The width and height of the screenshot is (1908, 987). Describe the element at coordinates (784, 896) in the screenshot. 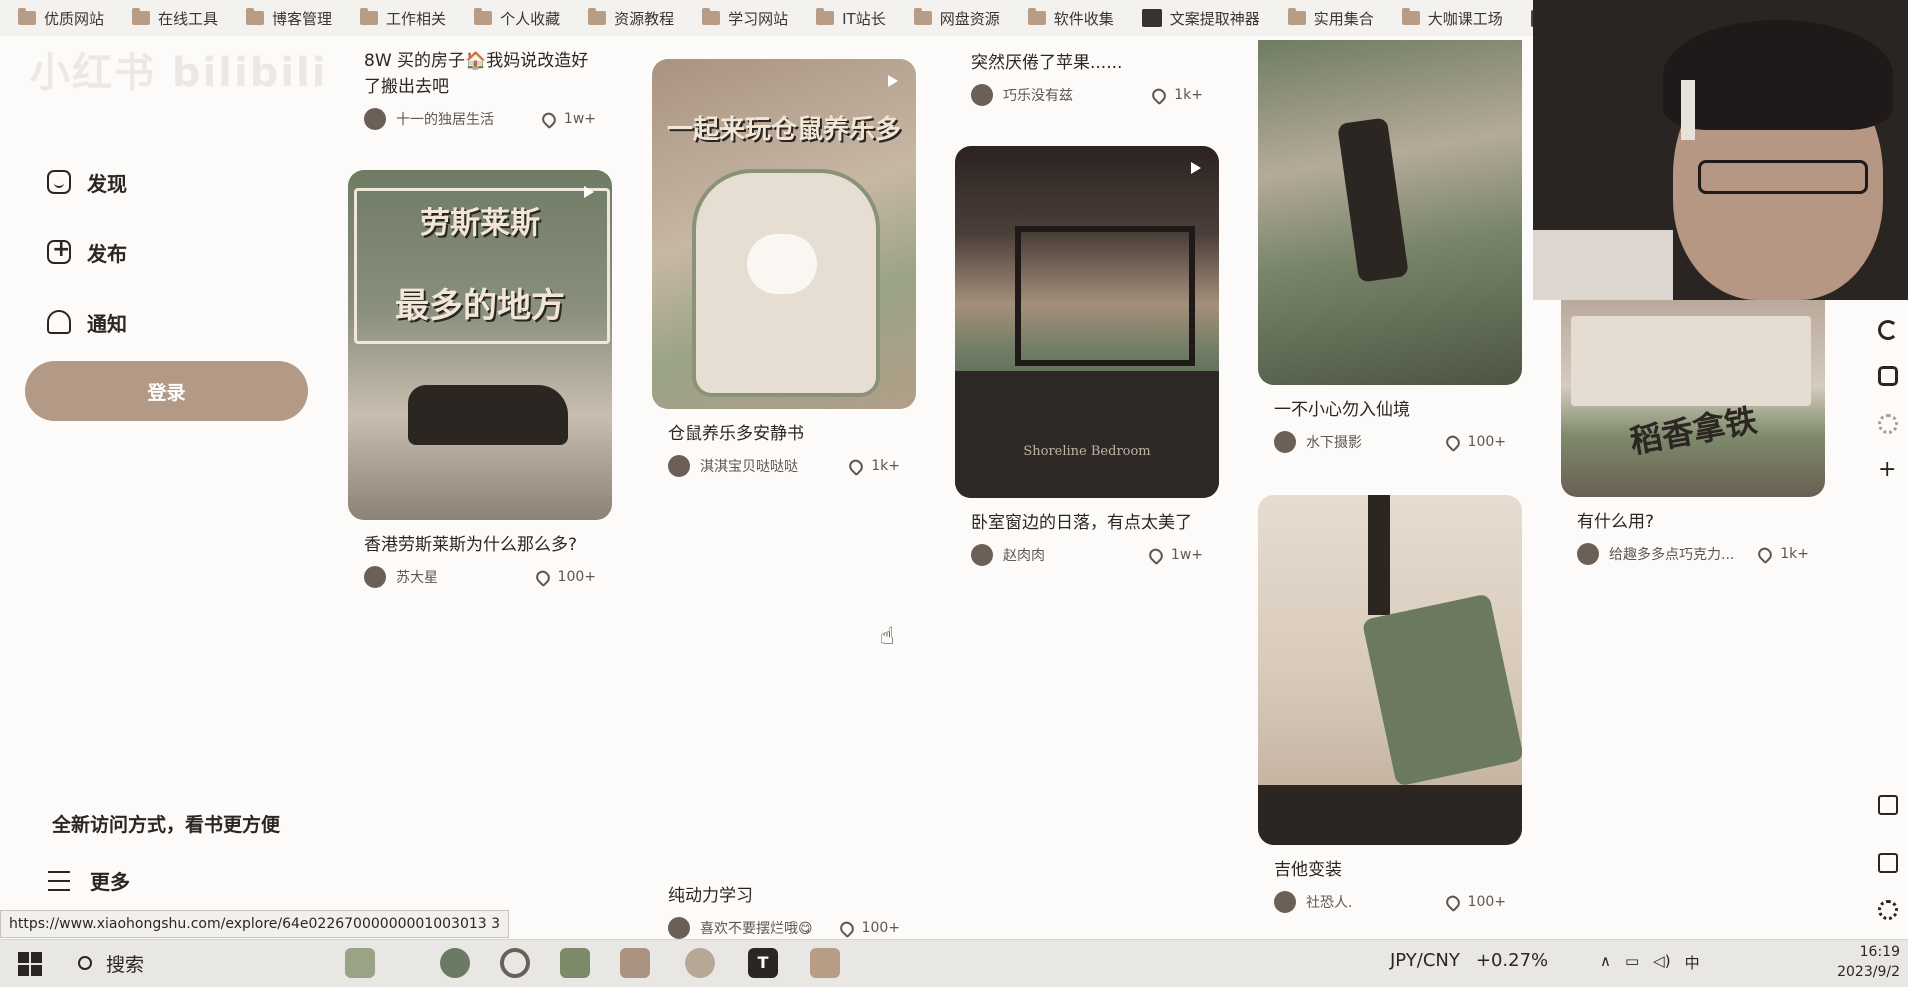

I see `card-title: 纯动力学习` at that location.